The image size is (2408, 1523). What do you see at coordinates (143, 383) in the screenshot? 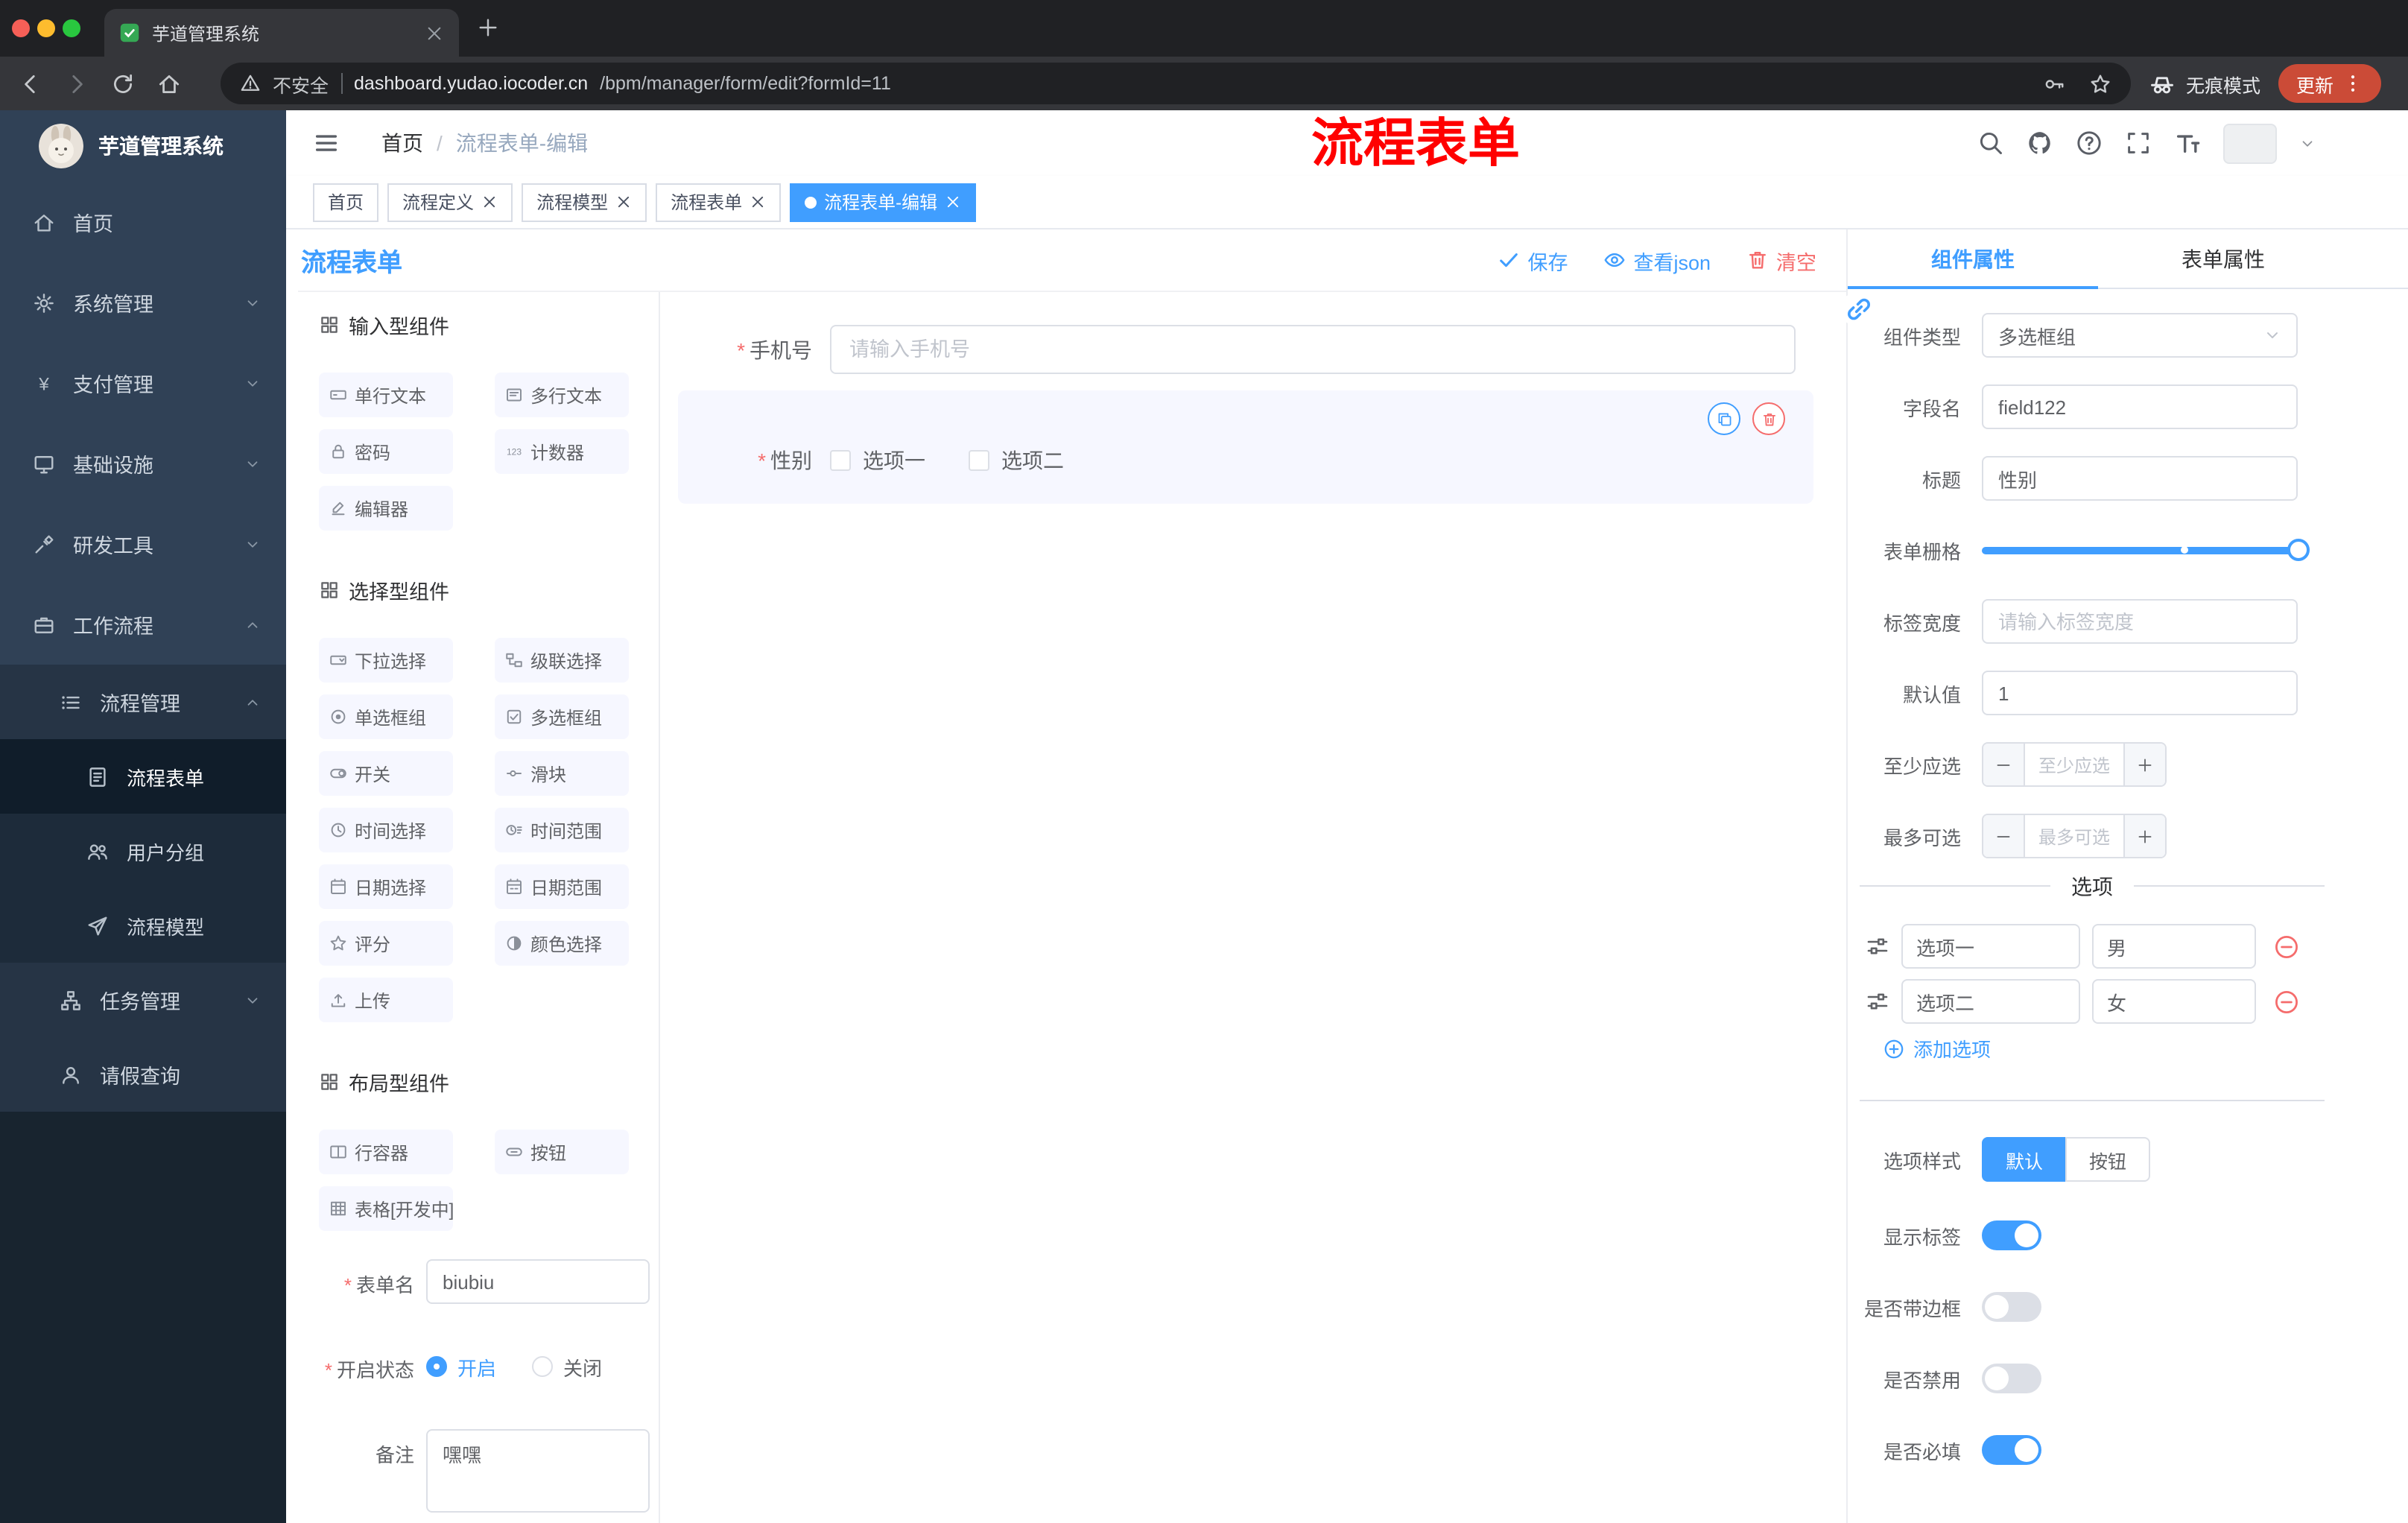
I see `sidebar-item-yen: ¥ 支付管理` at bounding box center [143, 383].